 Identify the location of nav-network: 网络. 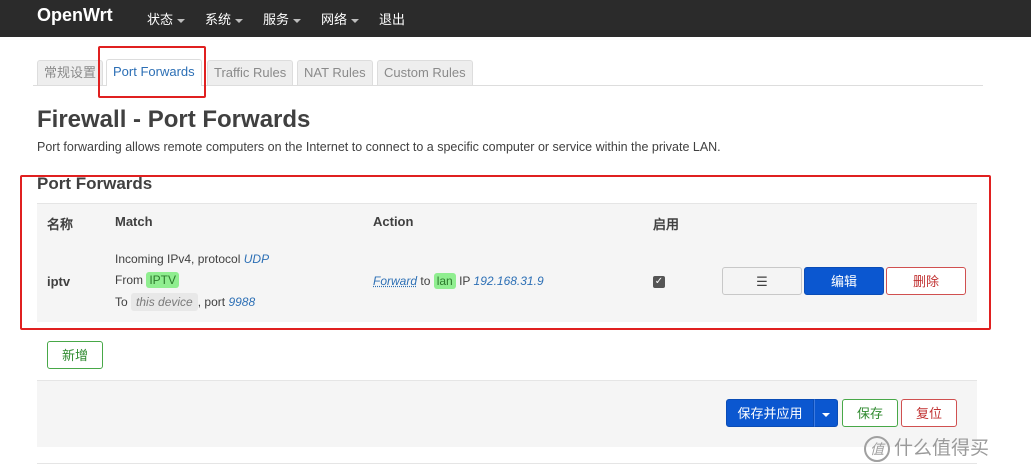
(340, 18).